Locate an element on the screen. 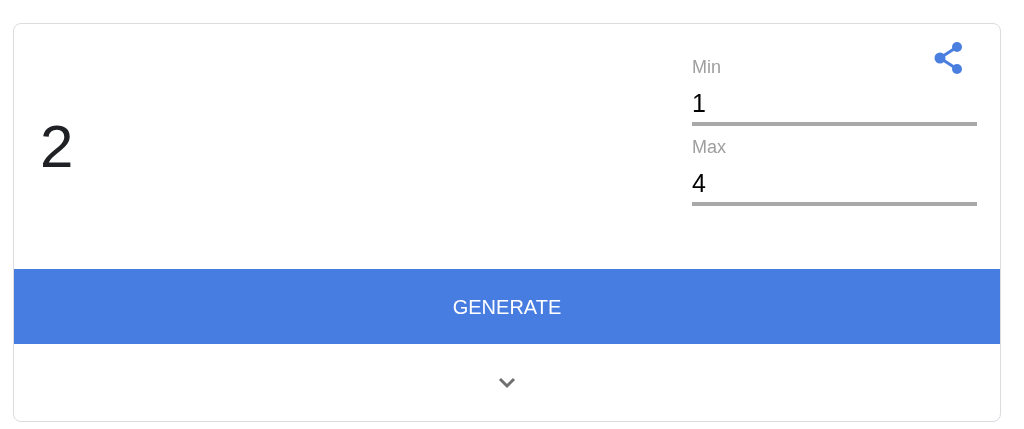 This screenshot has height=429, width=1024. chevron-down-icon is located at coordinates (507, 382).